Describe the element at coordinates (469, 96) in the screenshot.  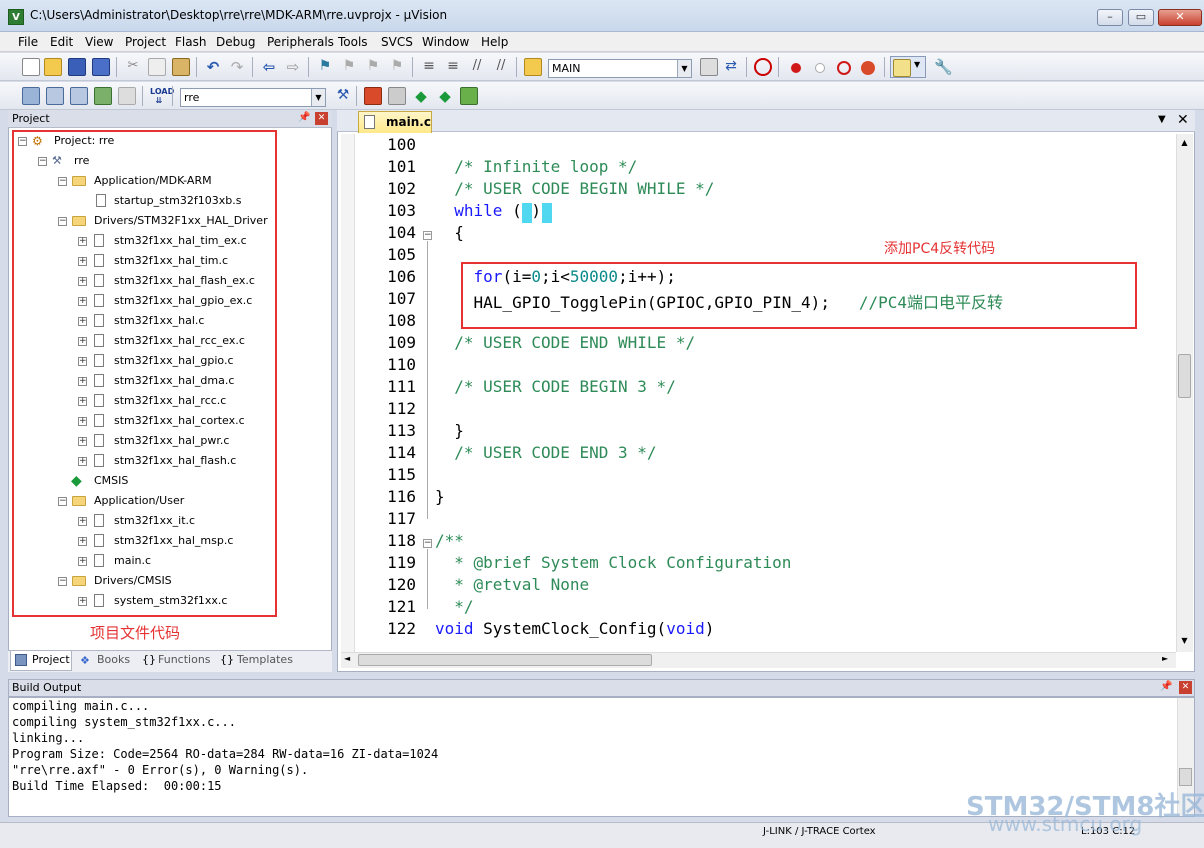
I see `pack-update-icon` at that location.